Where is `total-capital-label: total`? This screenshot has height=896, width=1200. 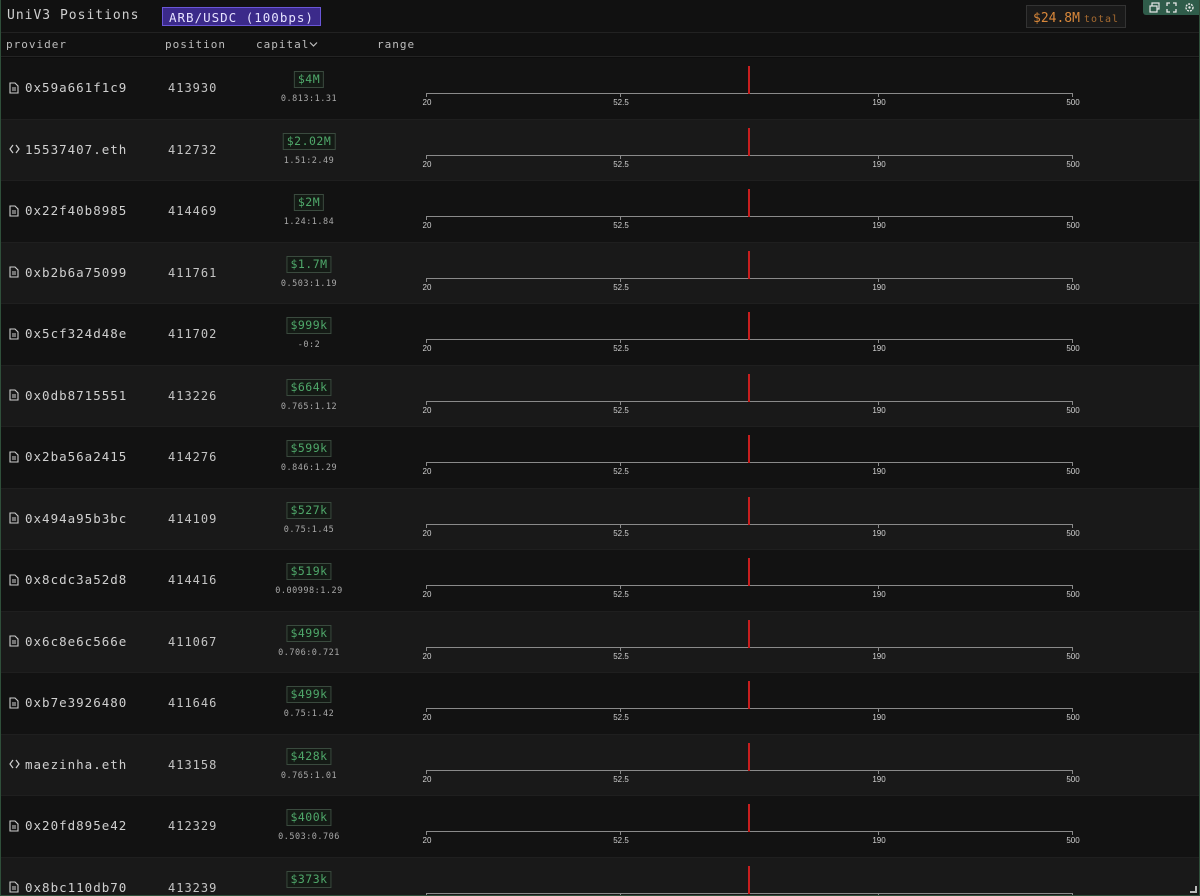 total-capital-label: total is located at coordinates (1101, 19).